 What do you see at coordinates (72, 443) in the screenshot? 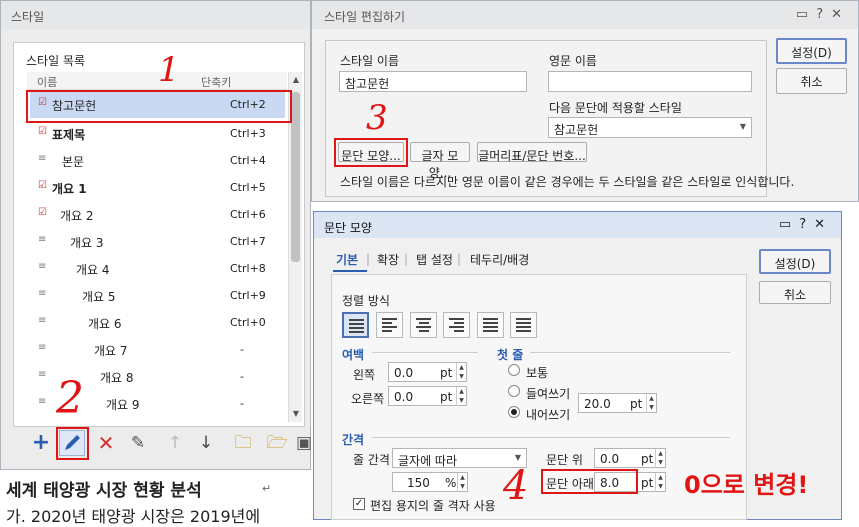
I see `highlight-box-edit-button` at bounding box center [72, 443].